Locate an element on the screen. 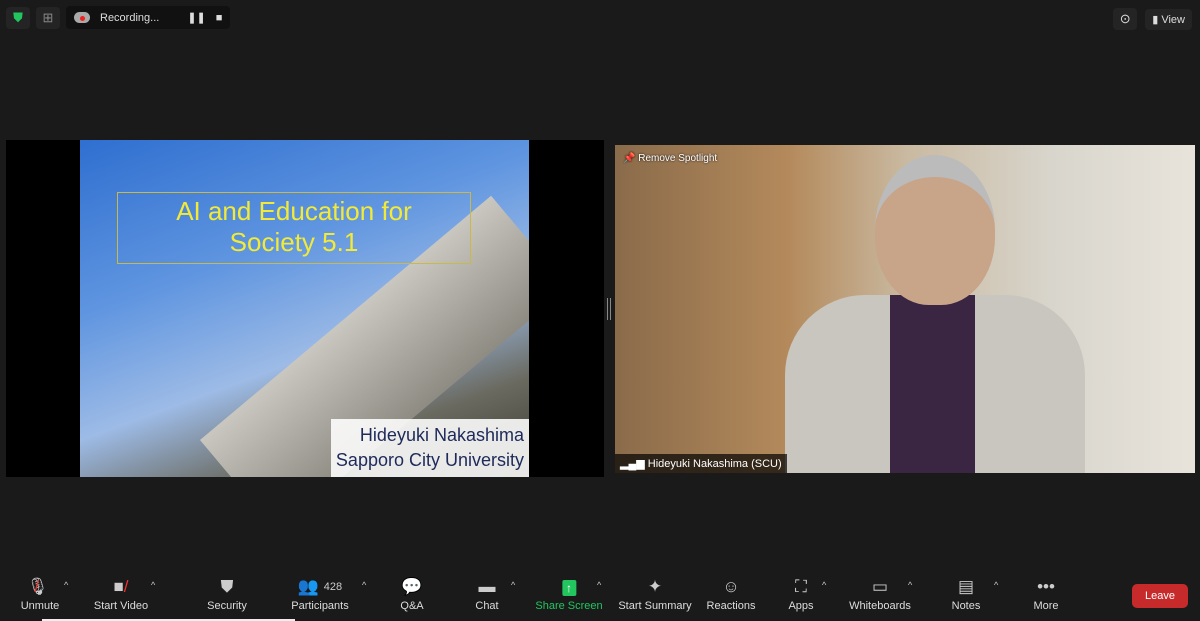  share-screen-button: ↑ Share Screen is located at coordinates (569, 594).